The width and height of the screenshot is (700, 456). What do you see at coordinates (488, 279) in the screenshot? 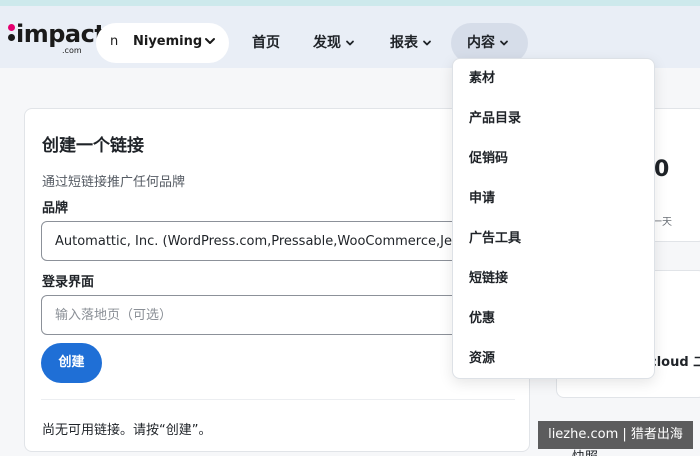
I see `menu-item-short-links: 短链接` at bounding box center [488, 279].